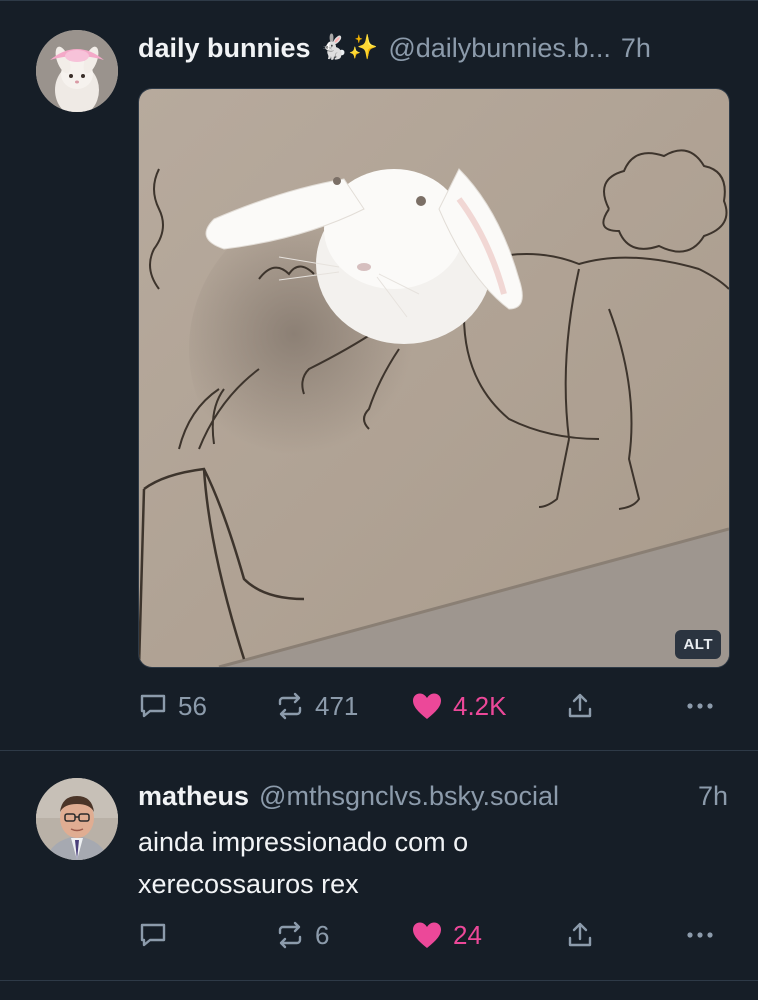  What do you see at coordinates (322, 934) in the screenshot?
I see `repost-count: 6` at bounding box center [322, 934].